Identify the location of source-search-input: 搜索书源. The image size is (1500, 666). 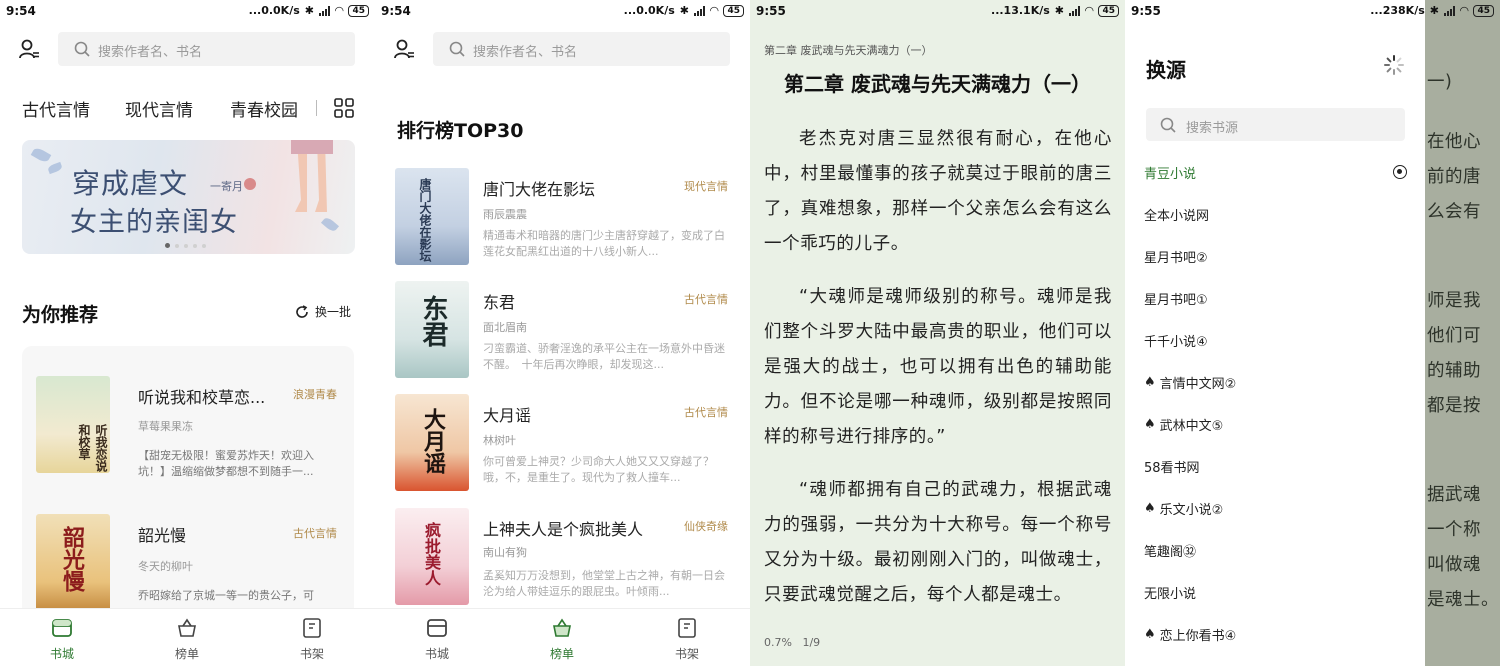
(1275, 124).